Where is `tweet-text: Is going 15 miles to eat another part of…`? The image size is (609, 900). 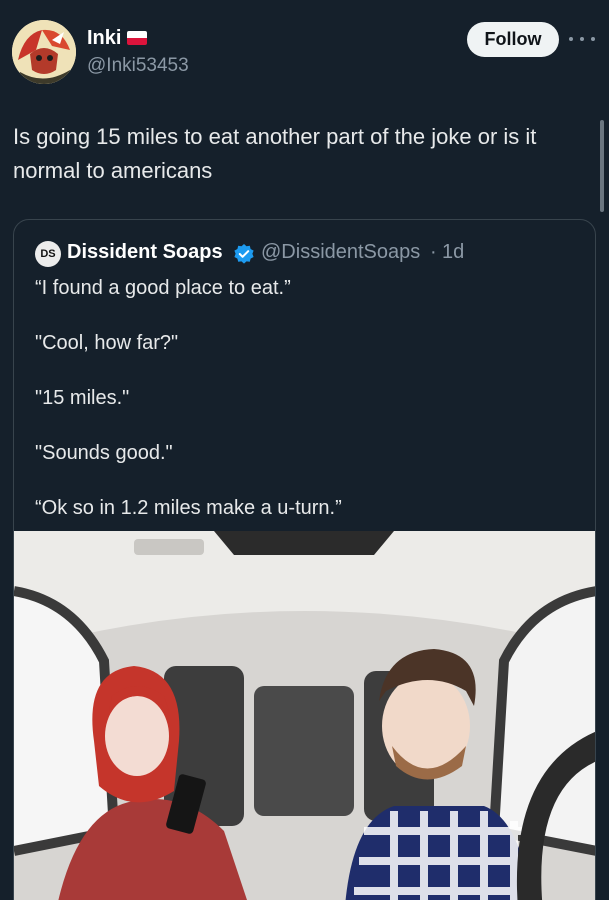 tweet-text: Is going 15 miles to eat another part of… is located at coordinates (275, 153).